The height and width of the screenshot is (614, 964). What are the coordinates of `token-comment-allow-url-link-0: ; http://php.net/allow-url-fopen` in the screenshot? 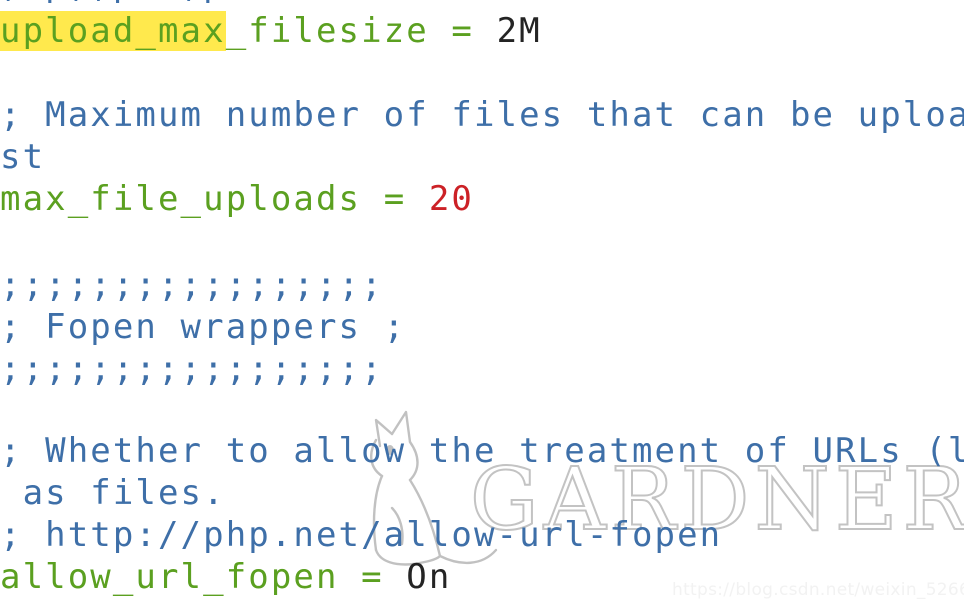 It's located at (361, 535).